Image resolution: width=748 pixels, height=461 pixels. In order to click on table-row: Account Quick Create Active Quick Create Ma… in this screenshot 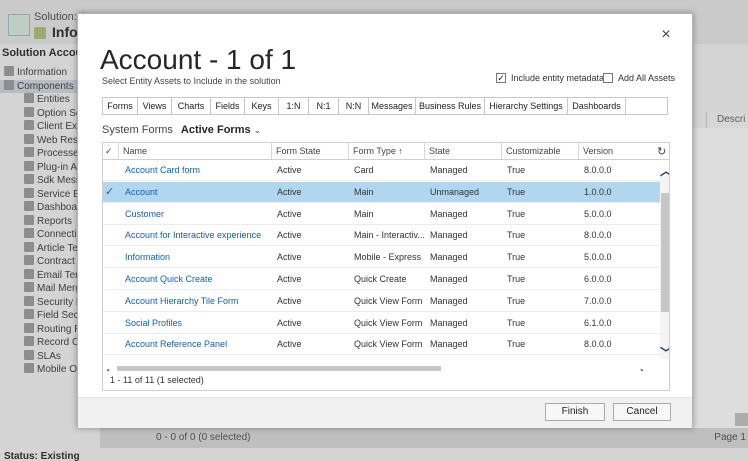, I will do `click(381, 279)`.